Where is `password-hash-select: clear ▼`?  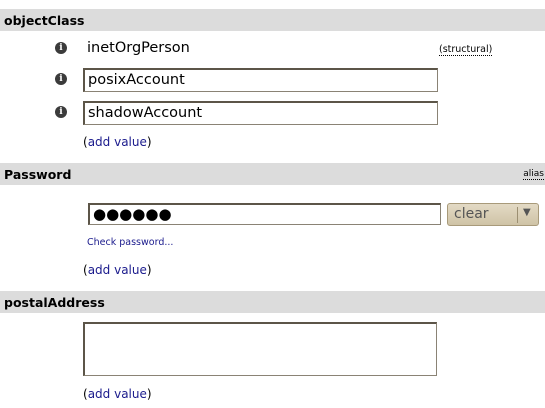
password-hash-select: clear ▼ is located at coordinates (493, 214).